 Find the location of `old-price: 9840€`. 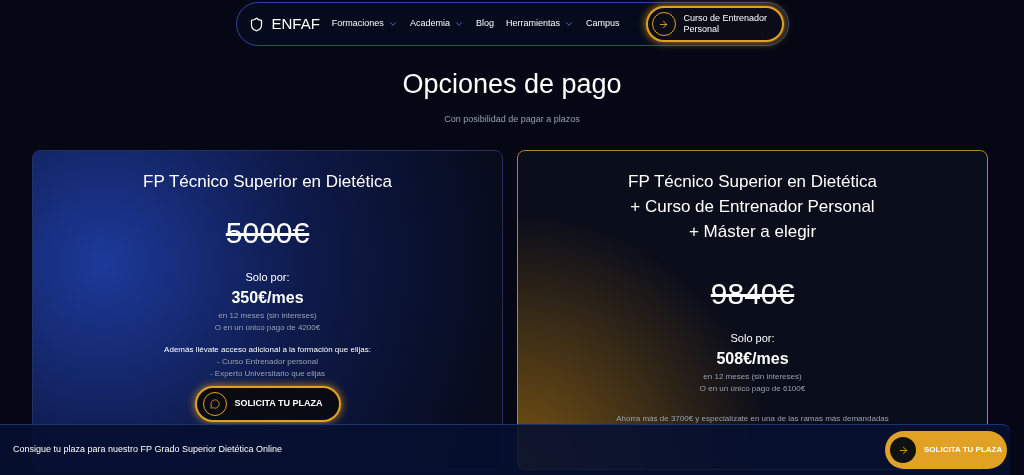

old-price: 9840€ is located at coordinates (752, 294).